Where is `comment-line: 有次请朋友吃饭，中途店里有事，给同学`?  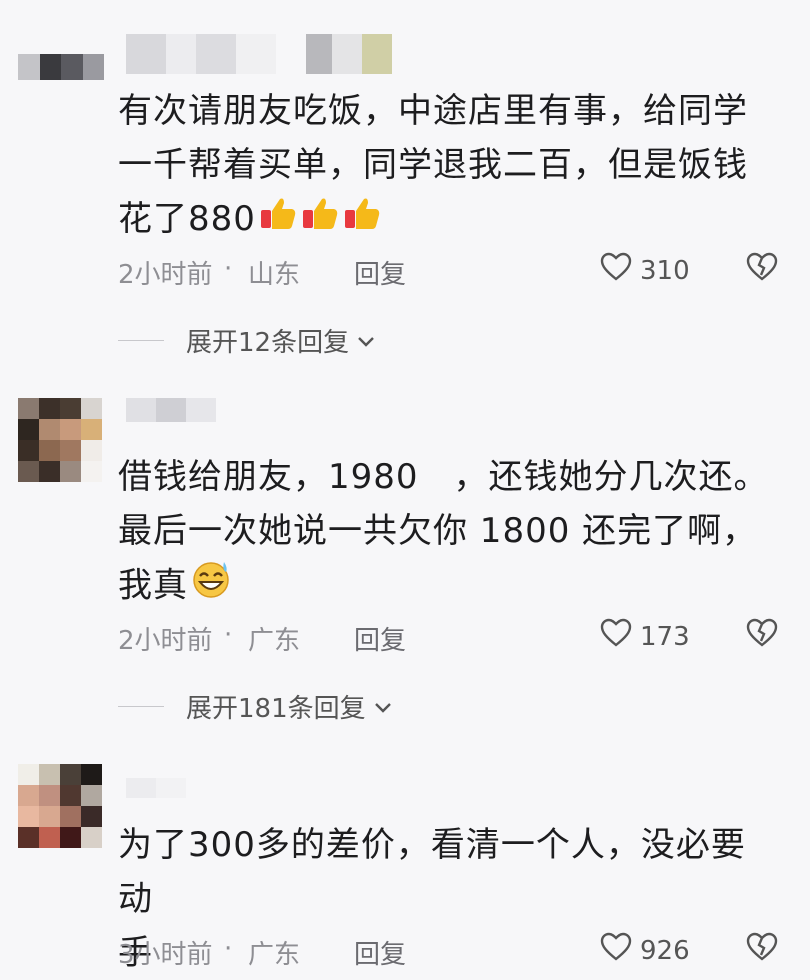
comment-line: 有次请朋友吃饭，中途店里有事，给同学 is located at coordinates (433, 111).